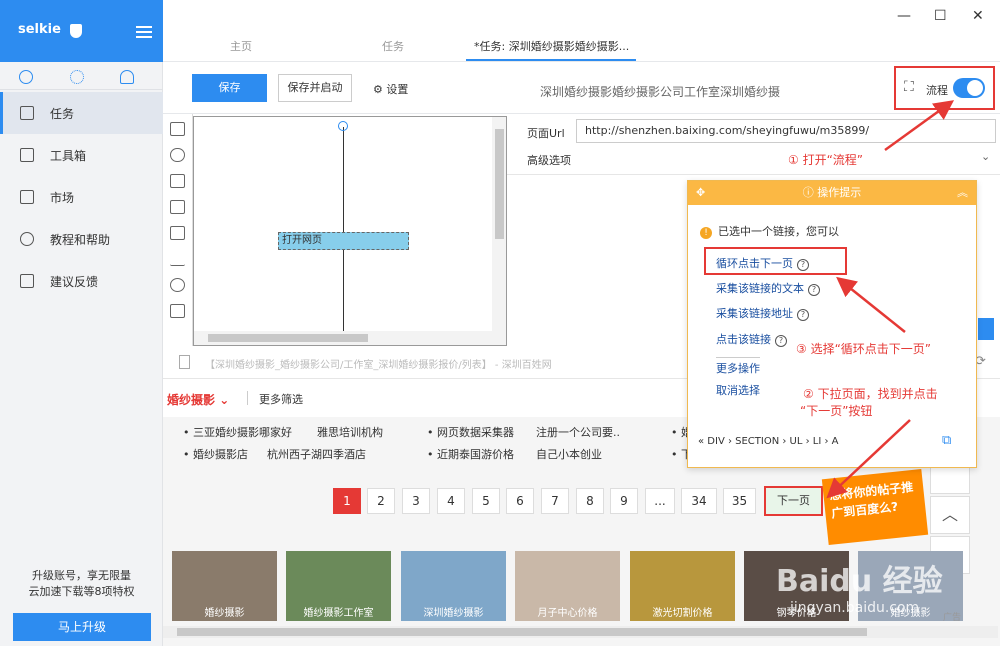 Image resolution: width=1000 pixels, height=646 pixels. What do you see at coordinates (855, 608) in the screenshot?
I see `watermark-url: jingyan.baidu.com` at bounding box center [855, 608].